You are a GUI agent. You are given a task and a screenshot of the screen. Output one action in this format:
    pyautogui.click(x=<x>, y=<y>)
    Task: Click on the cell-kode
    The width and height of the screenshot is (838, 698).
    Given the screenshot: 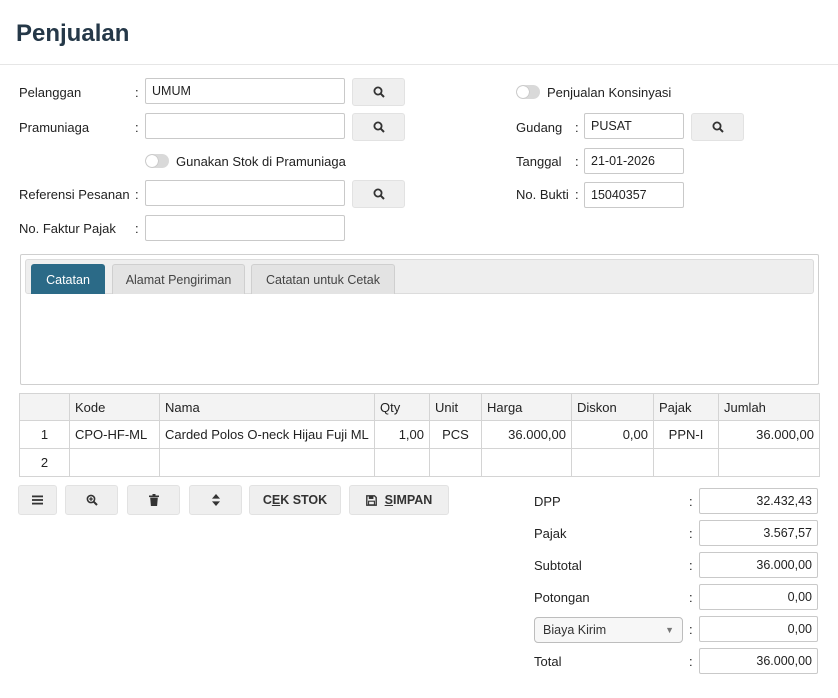 What is the action you would take?
    pyautogui.click(x=114, y=462)
    